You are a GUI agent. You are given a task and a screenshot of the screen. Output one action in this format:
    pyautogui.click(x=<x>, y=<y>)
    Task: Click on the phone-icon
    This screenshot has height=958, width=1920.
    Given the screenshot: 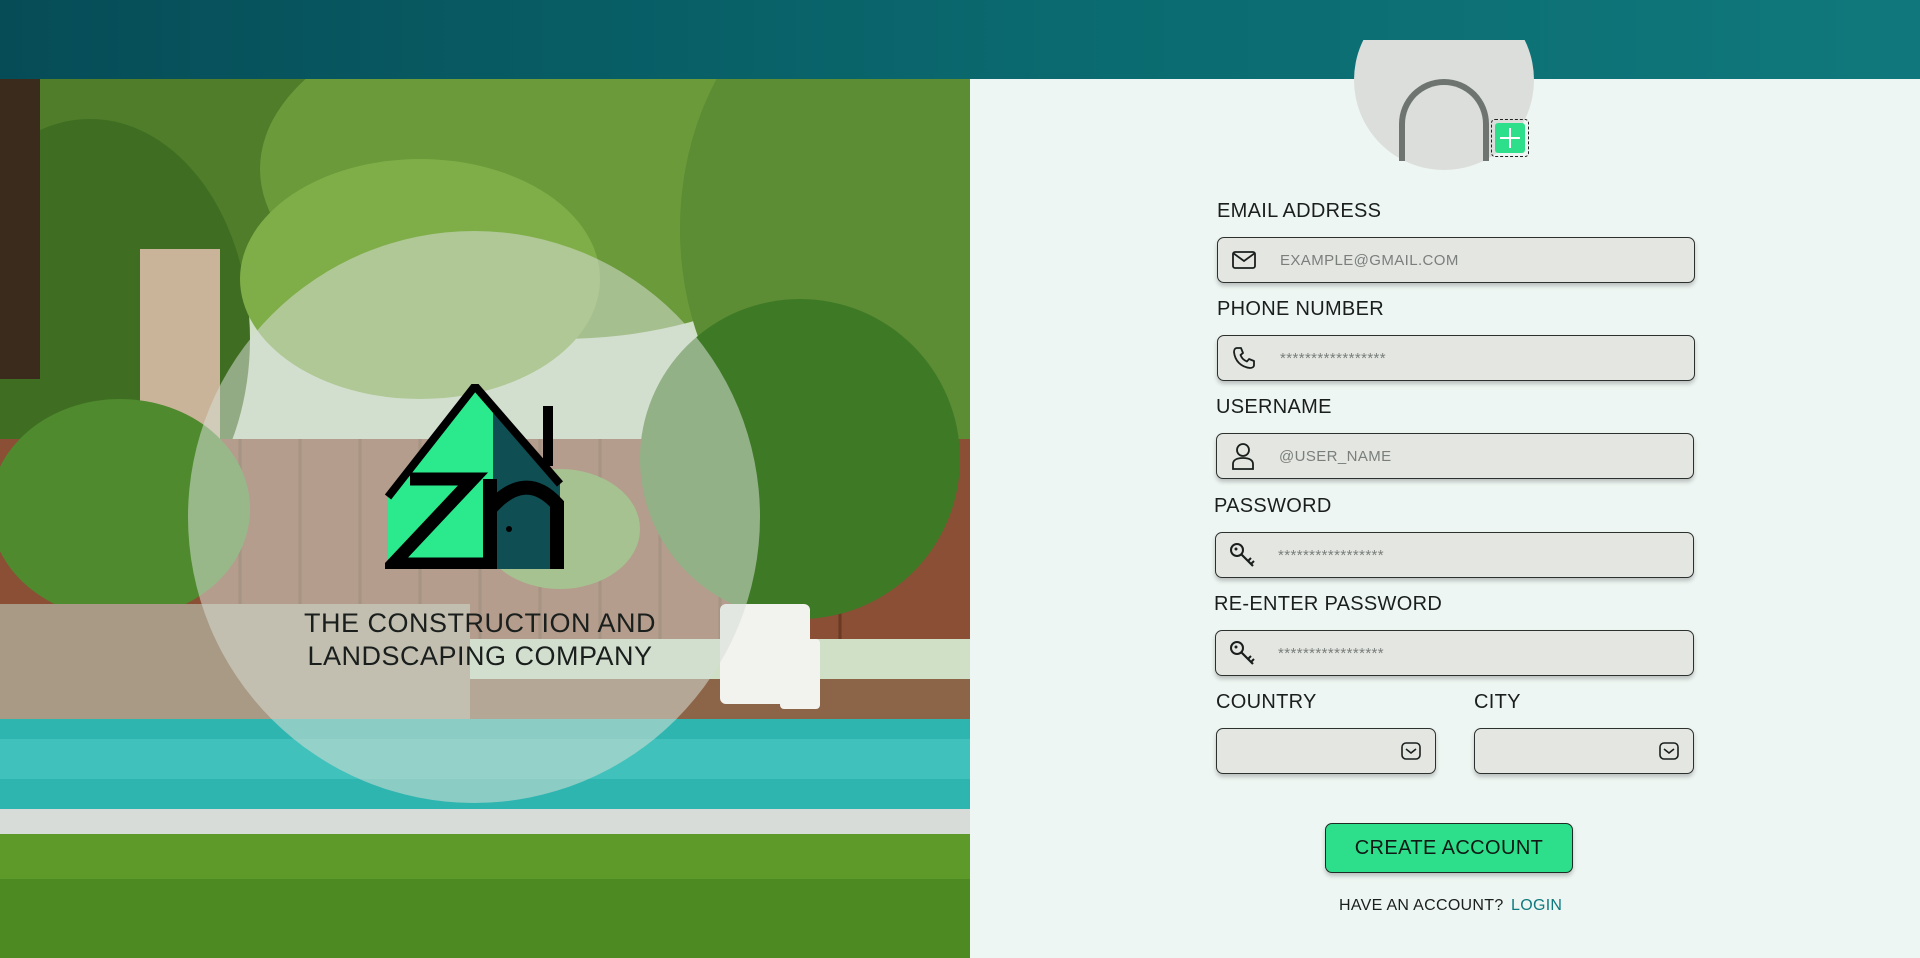 What is the action you would take?
    pyautogui.click(x=1244, y=358)
    